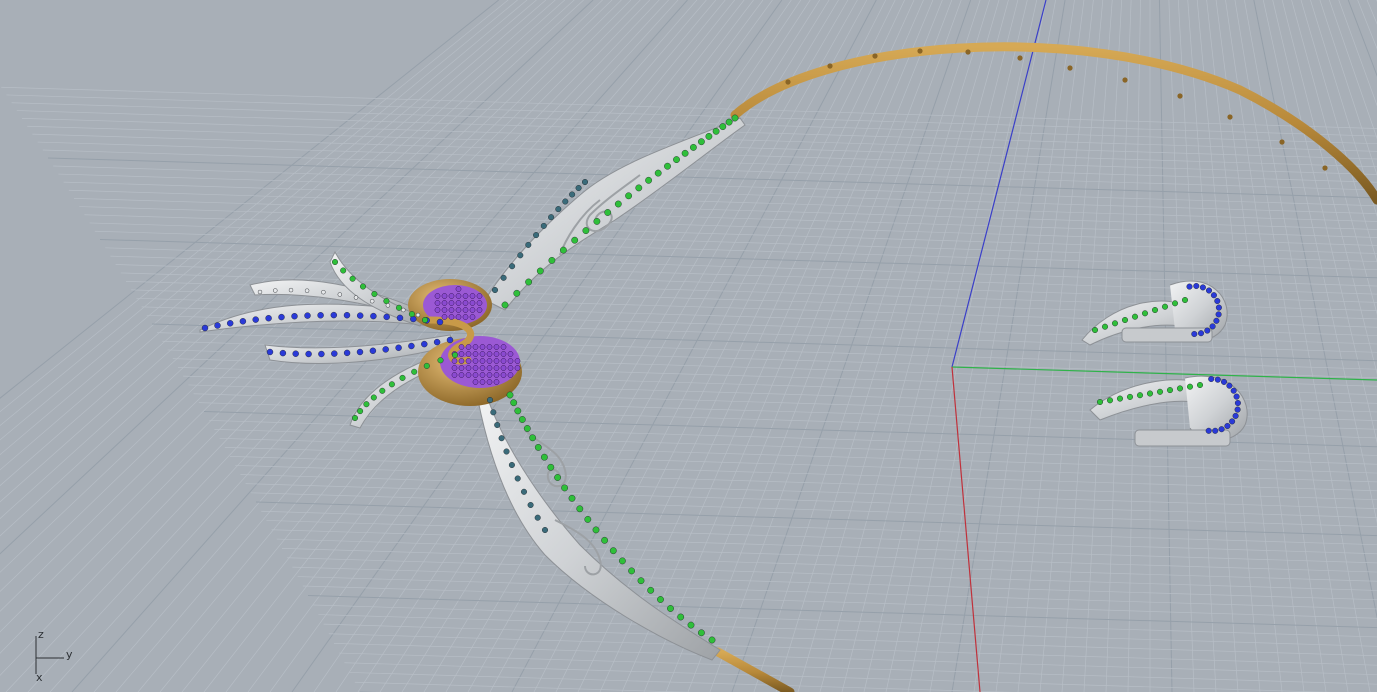 This screenshot has width=1377, height=692. I want to click on axis-gizmo-x-label: x, so click(39, 677).